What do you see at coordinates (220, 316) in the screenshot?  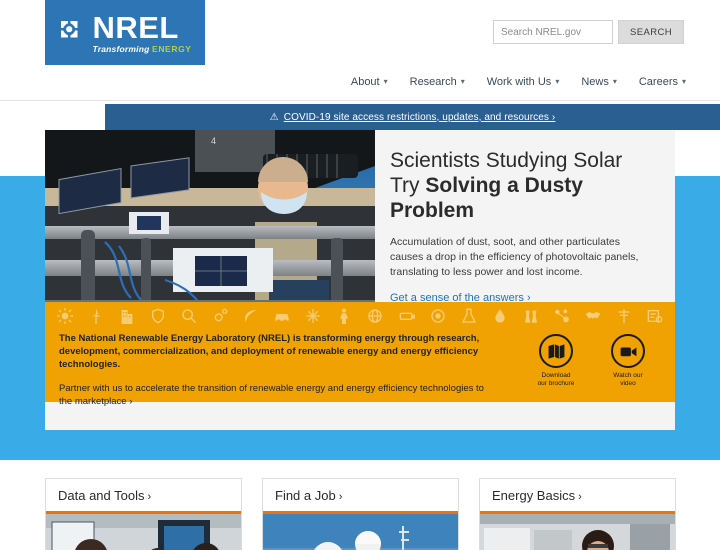 I see `gear-icon` at bounding box center [220, 316].